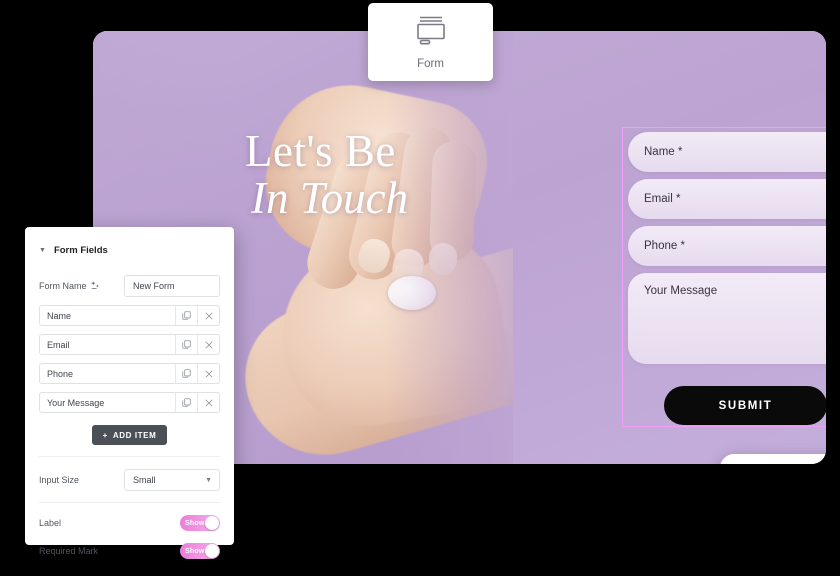  Describe the element at coordinates (745, 405) in the screenshot. I see `submit-button: SUBMIT` at that location.